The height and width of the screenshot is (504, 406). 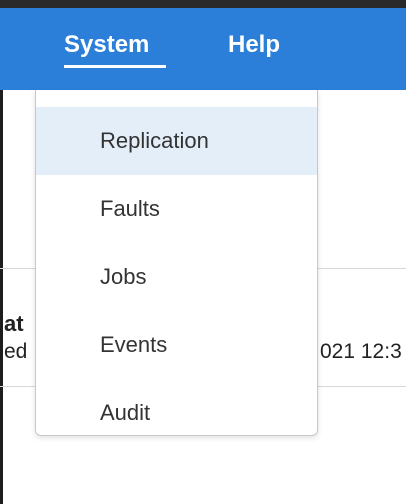 I want to click on nav-active-underline, so click(x=115, y=66).